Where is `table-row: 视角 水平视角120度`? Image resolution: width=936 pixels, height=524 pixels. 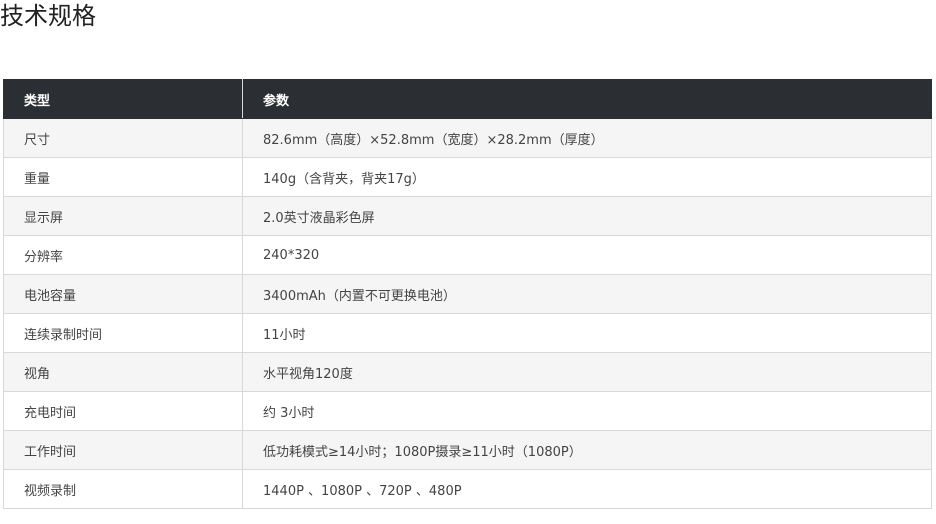 table-row: 视角 水平视角120度 is located at coordinates (467, 372).